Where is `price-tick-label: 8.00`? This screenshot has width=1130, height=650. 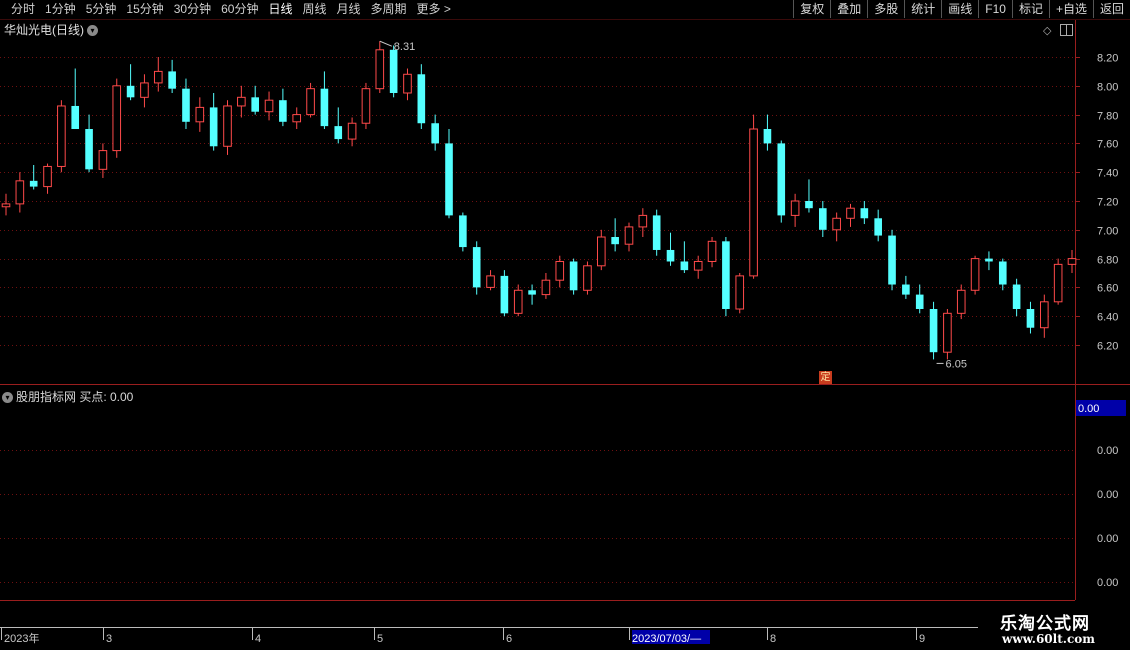 price-tick-label: 8.00 is located at coordinates (1107, 88).